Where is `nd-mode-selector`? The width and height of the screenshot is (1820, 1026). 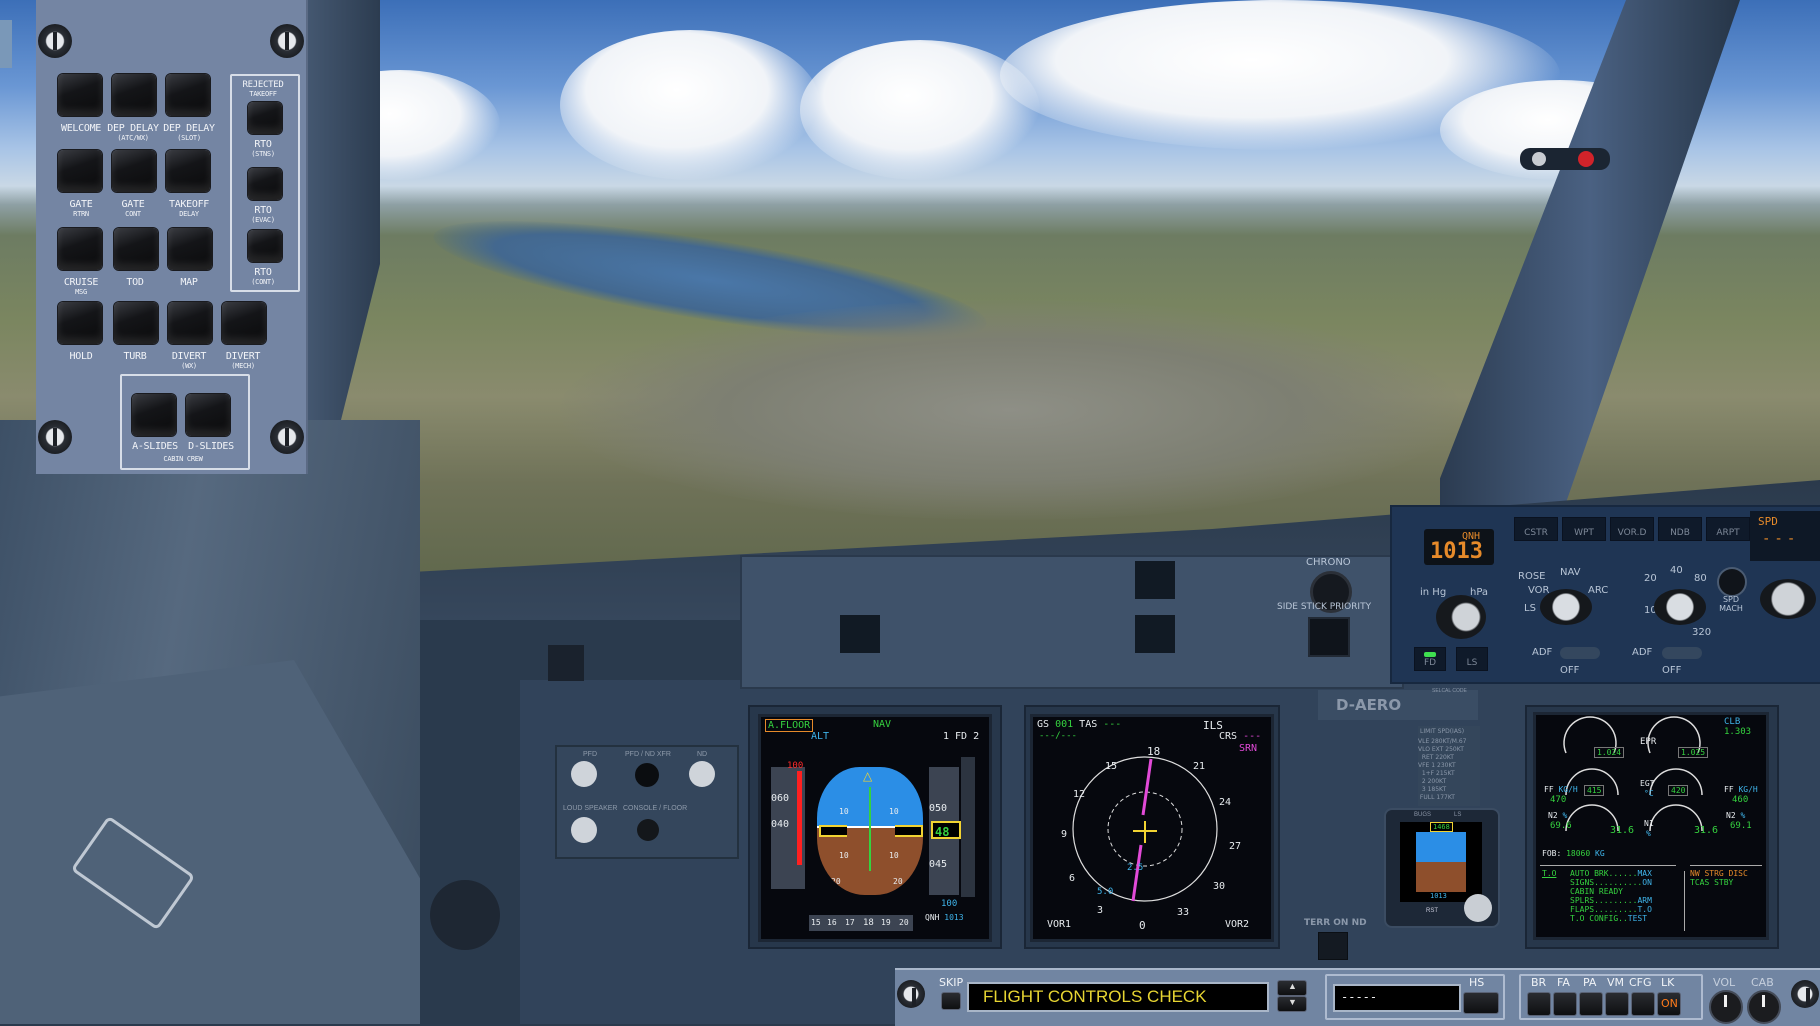
nd-mode-selector is located at coordinates (1566, 607).